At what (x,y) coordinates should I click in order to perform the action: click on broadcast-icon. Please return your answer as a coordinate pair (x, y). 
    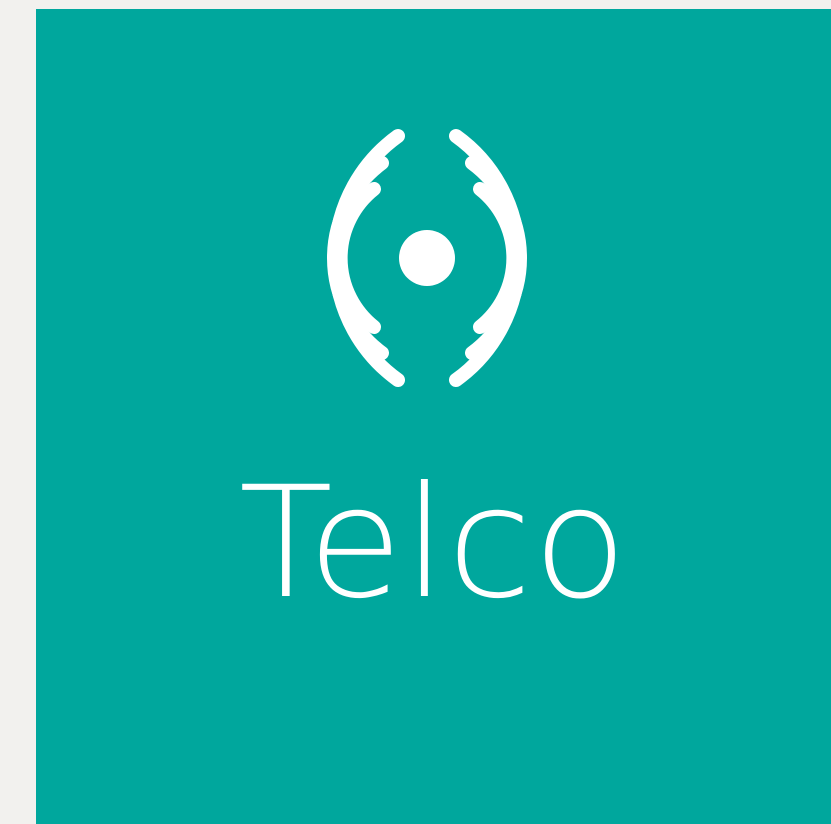
    Looking at the image, I should click on (427, 258).